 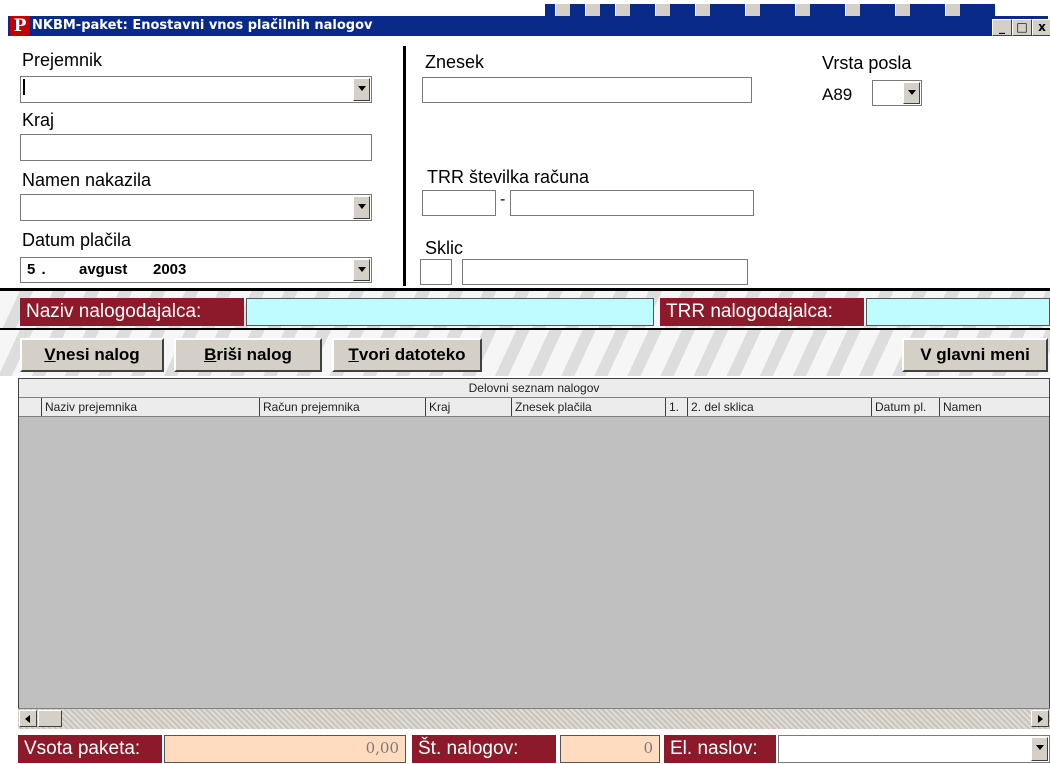 I want to click on scroll-left-icon, so click(x=28, y=718).